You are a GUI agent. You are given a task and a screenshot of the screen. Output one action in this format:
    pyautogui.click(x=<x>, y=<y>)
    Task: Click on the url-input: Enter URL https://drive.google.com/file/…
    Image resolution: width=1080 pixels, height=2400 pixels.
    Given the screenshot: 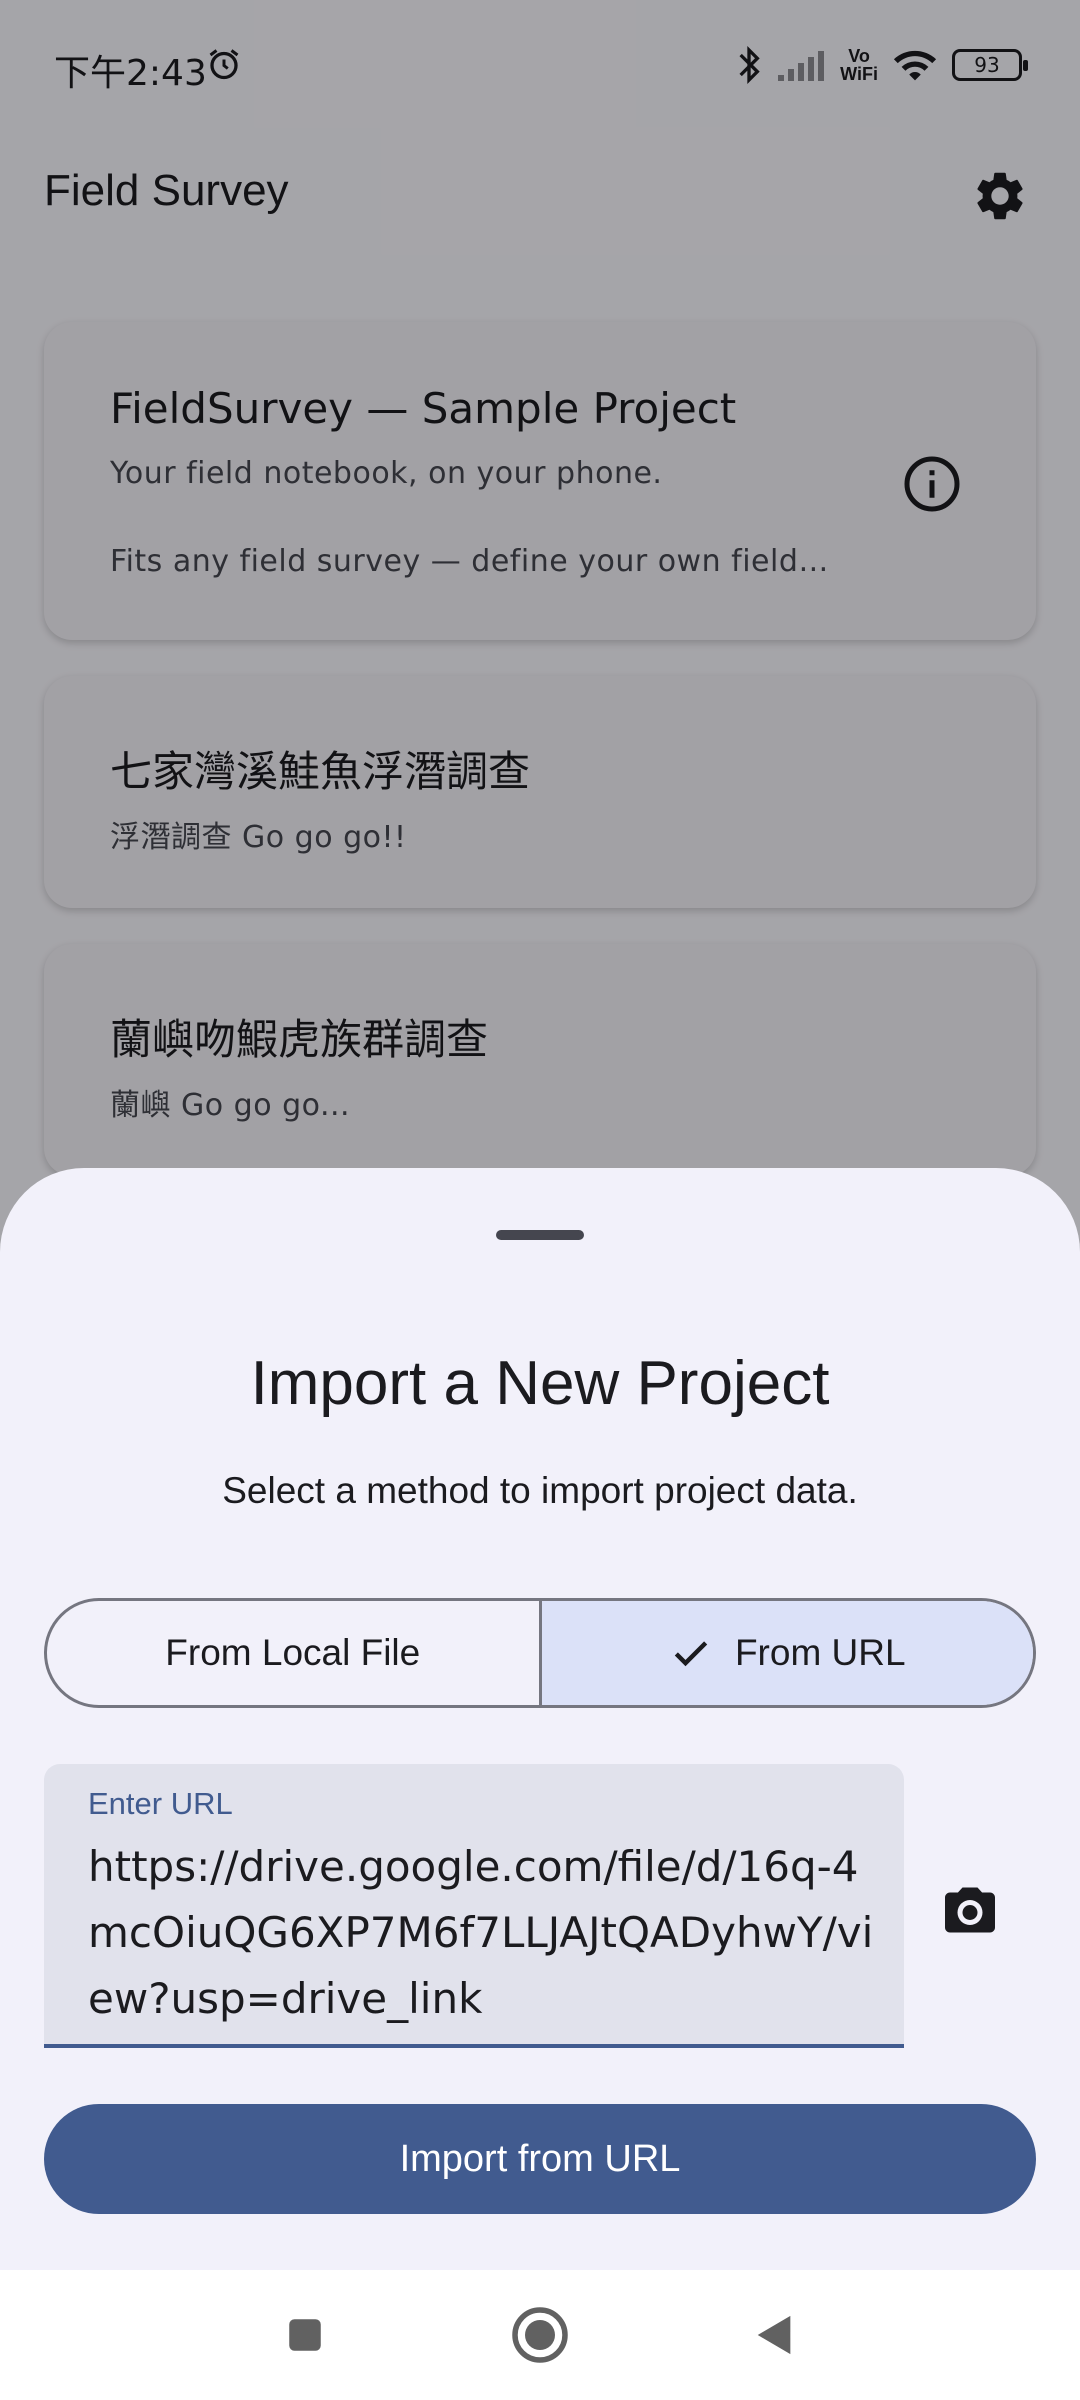 What is the action you would take?
    pyautogui.click(x=474, y=1906)
    